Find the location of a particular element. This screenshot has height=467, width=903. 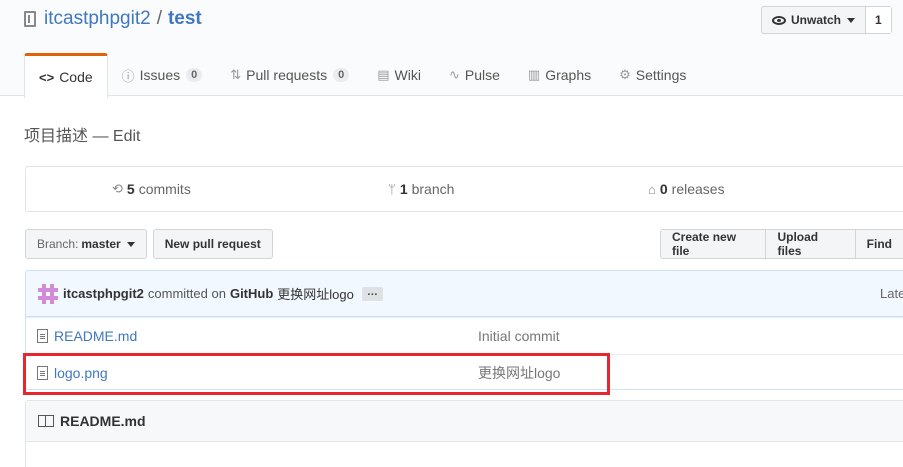

commit-platform: GitHub is located at coordinates (251, 293).